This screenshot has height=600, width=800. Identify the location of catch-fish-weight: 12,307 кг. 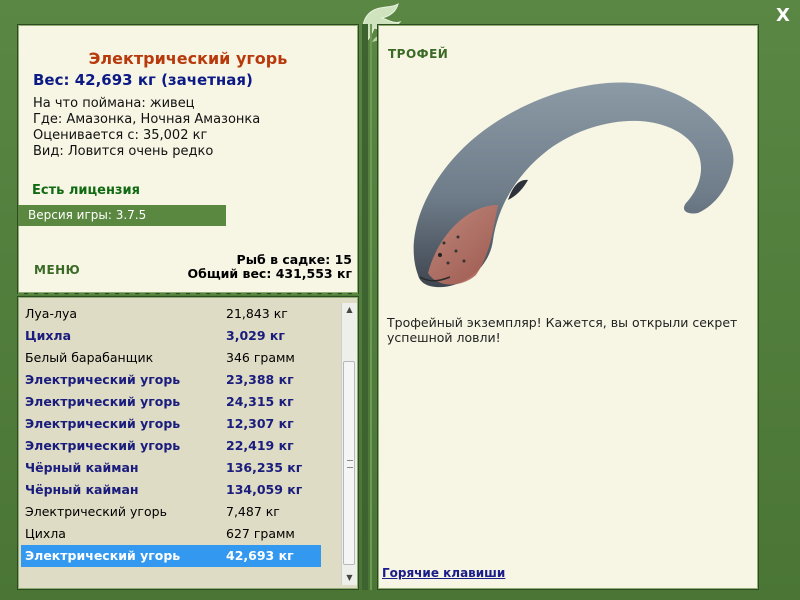
(260, 423).